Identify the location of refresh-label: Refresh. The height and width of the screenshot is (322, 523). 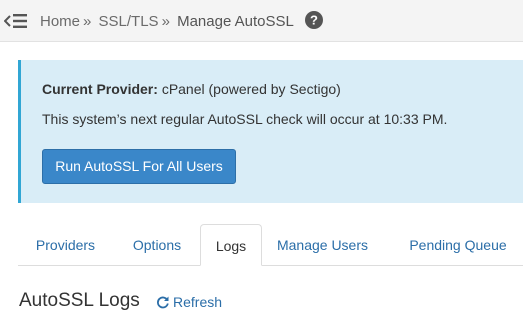
(198, 302).